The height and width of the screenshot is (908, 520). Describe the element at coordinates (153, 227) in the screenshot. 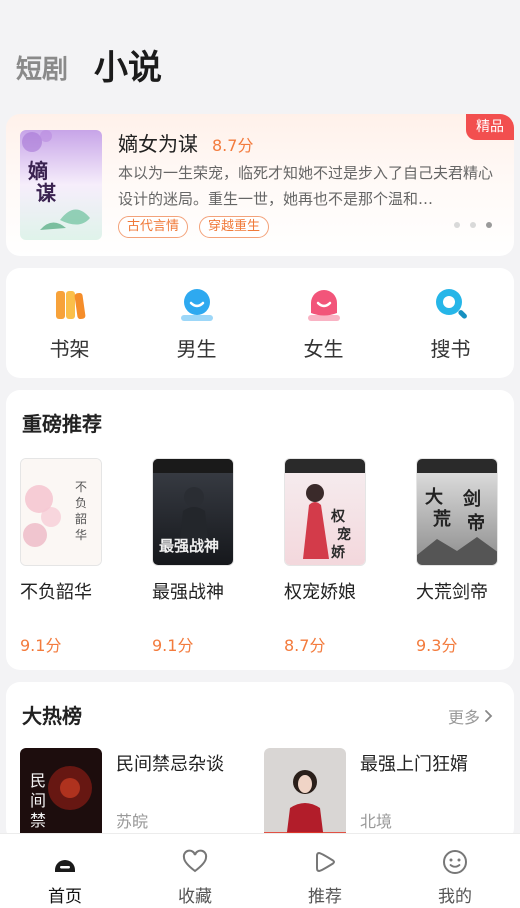

I see `genre-tag: 古代言情` at that location.